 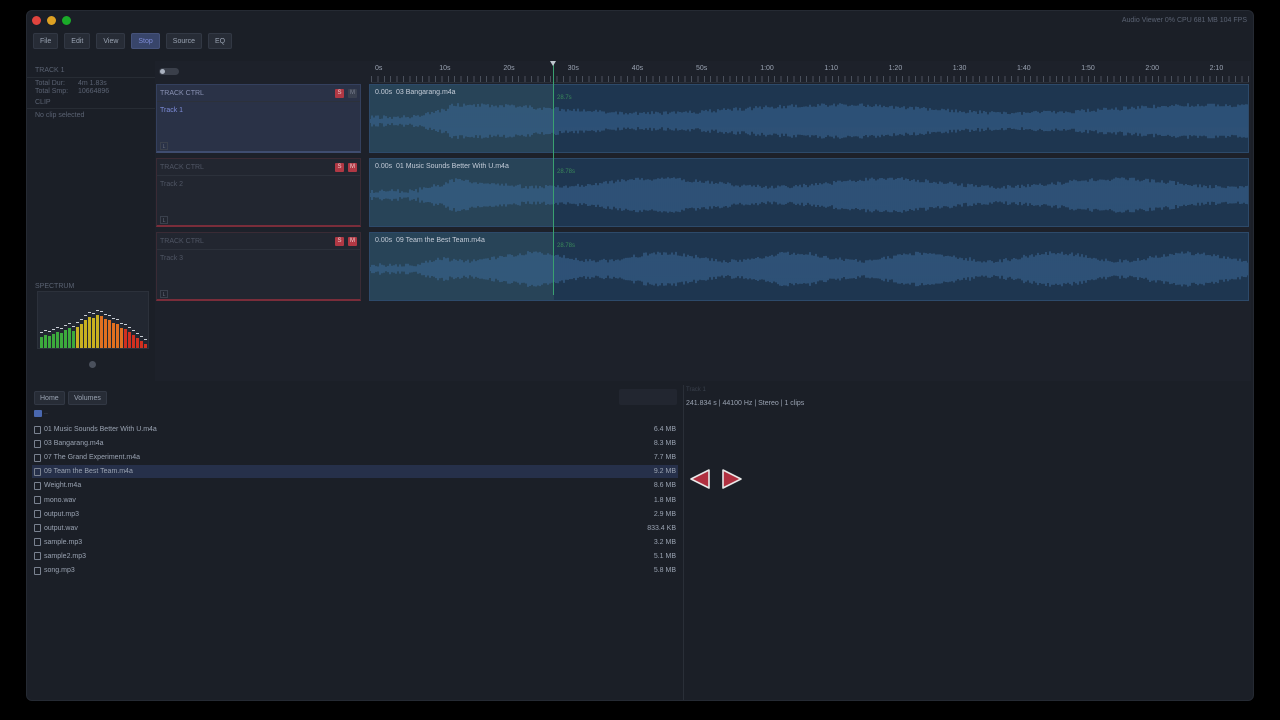 What do you see at coordinates (182, 241) in the screenshot?
I see `track-ctrl-title: TRACK CTRL` at bounding box center [182, 241].